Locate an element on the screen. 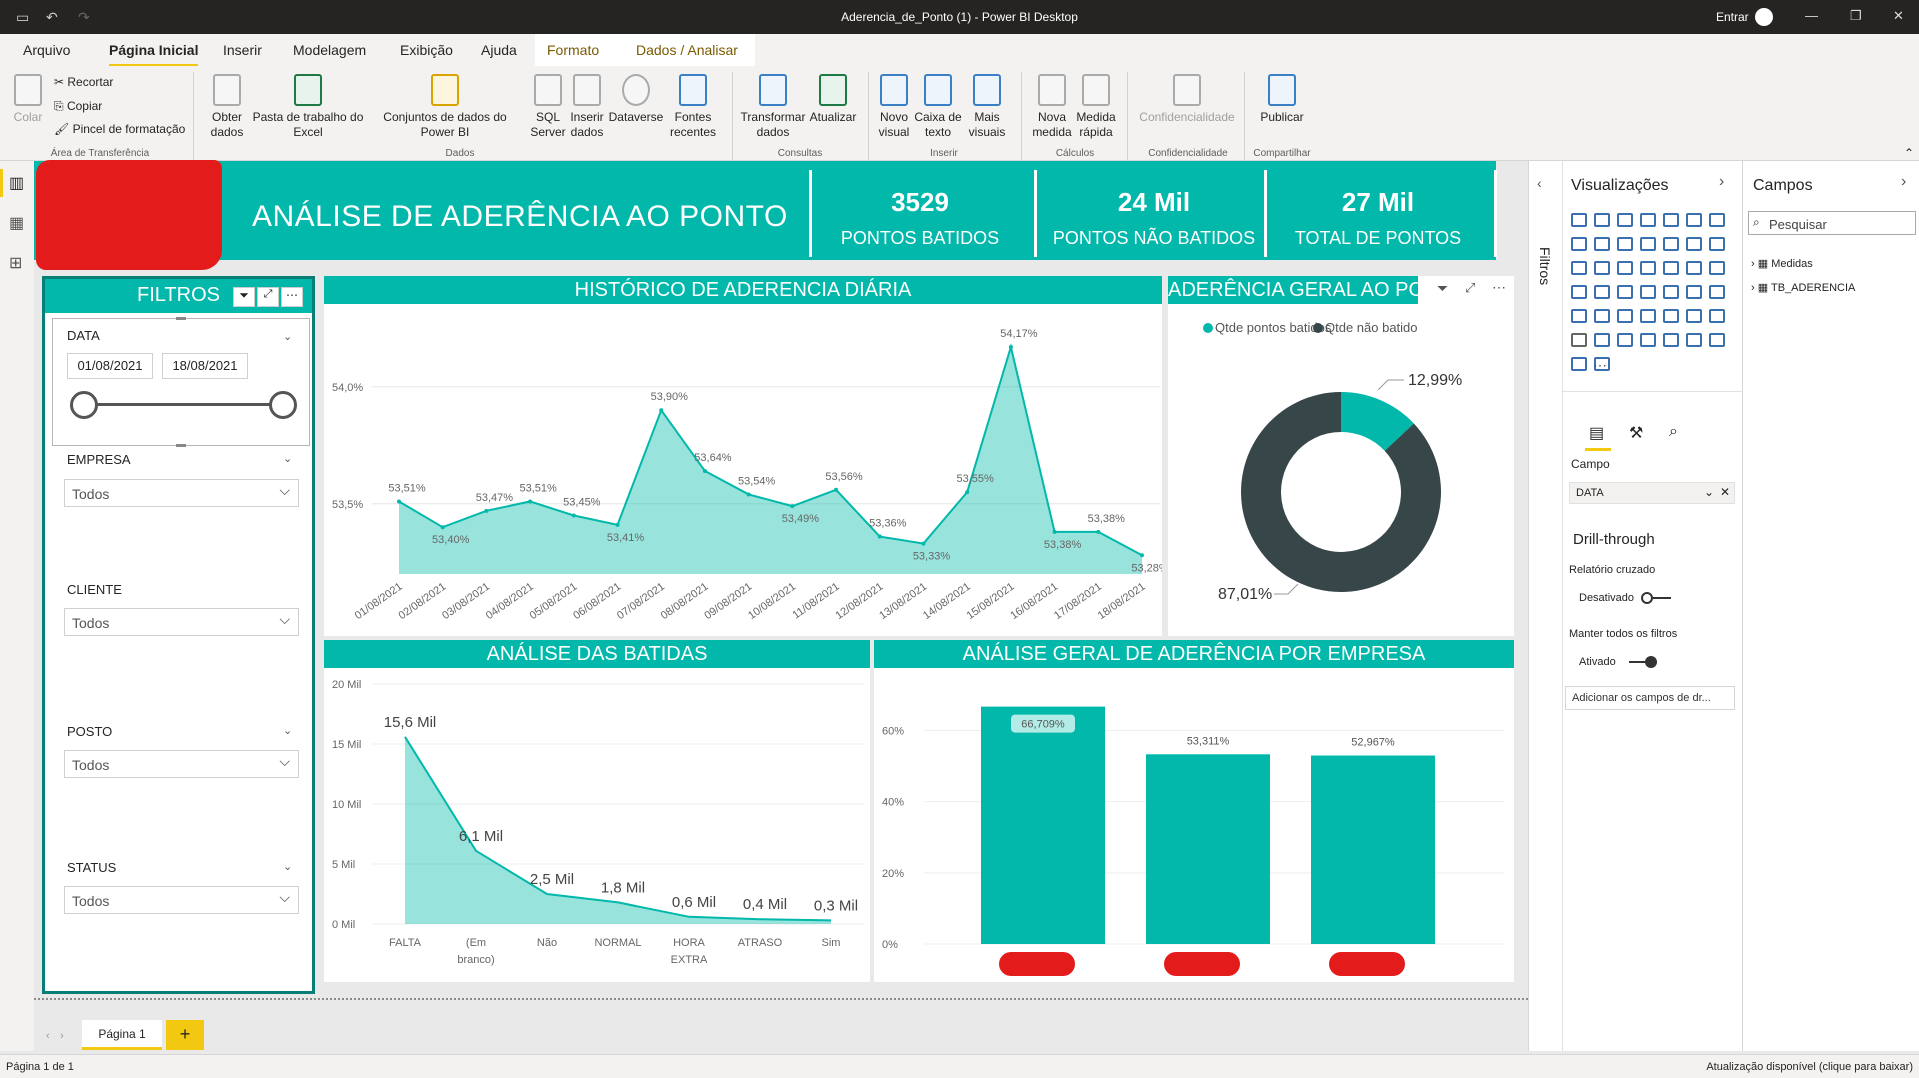 The height and width of the screenshot is (1078, 1919). publish-button: Publicar is located at coordinates (1282, 99).